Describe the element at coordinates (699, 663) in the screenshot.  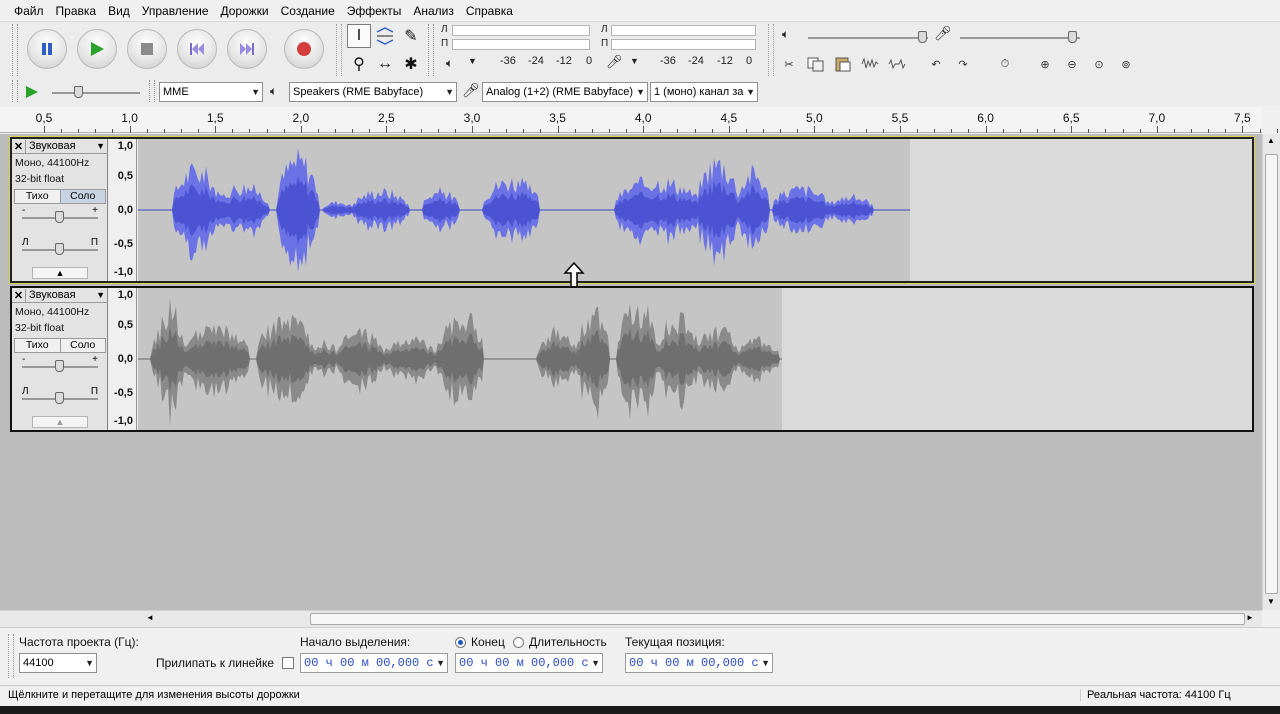
I see `audio-position-time: 00 ч 00 м 00,000 с ▼` at that location.